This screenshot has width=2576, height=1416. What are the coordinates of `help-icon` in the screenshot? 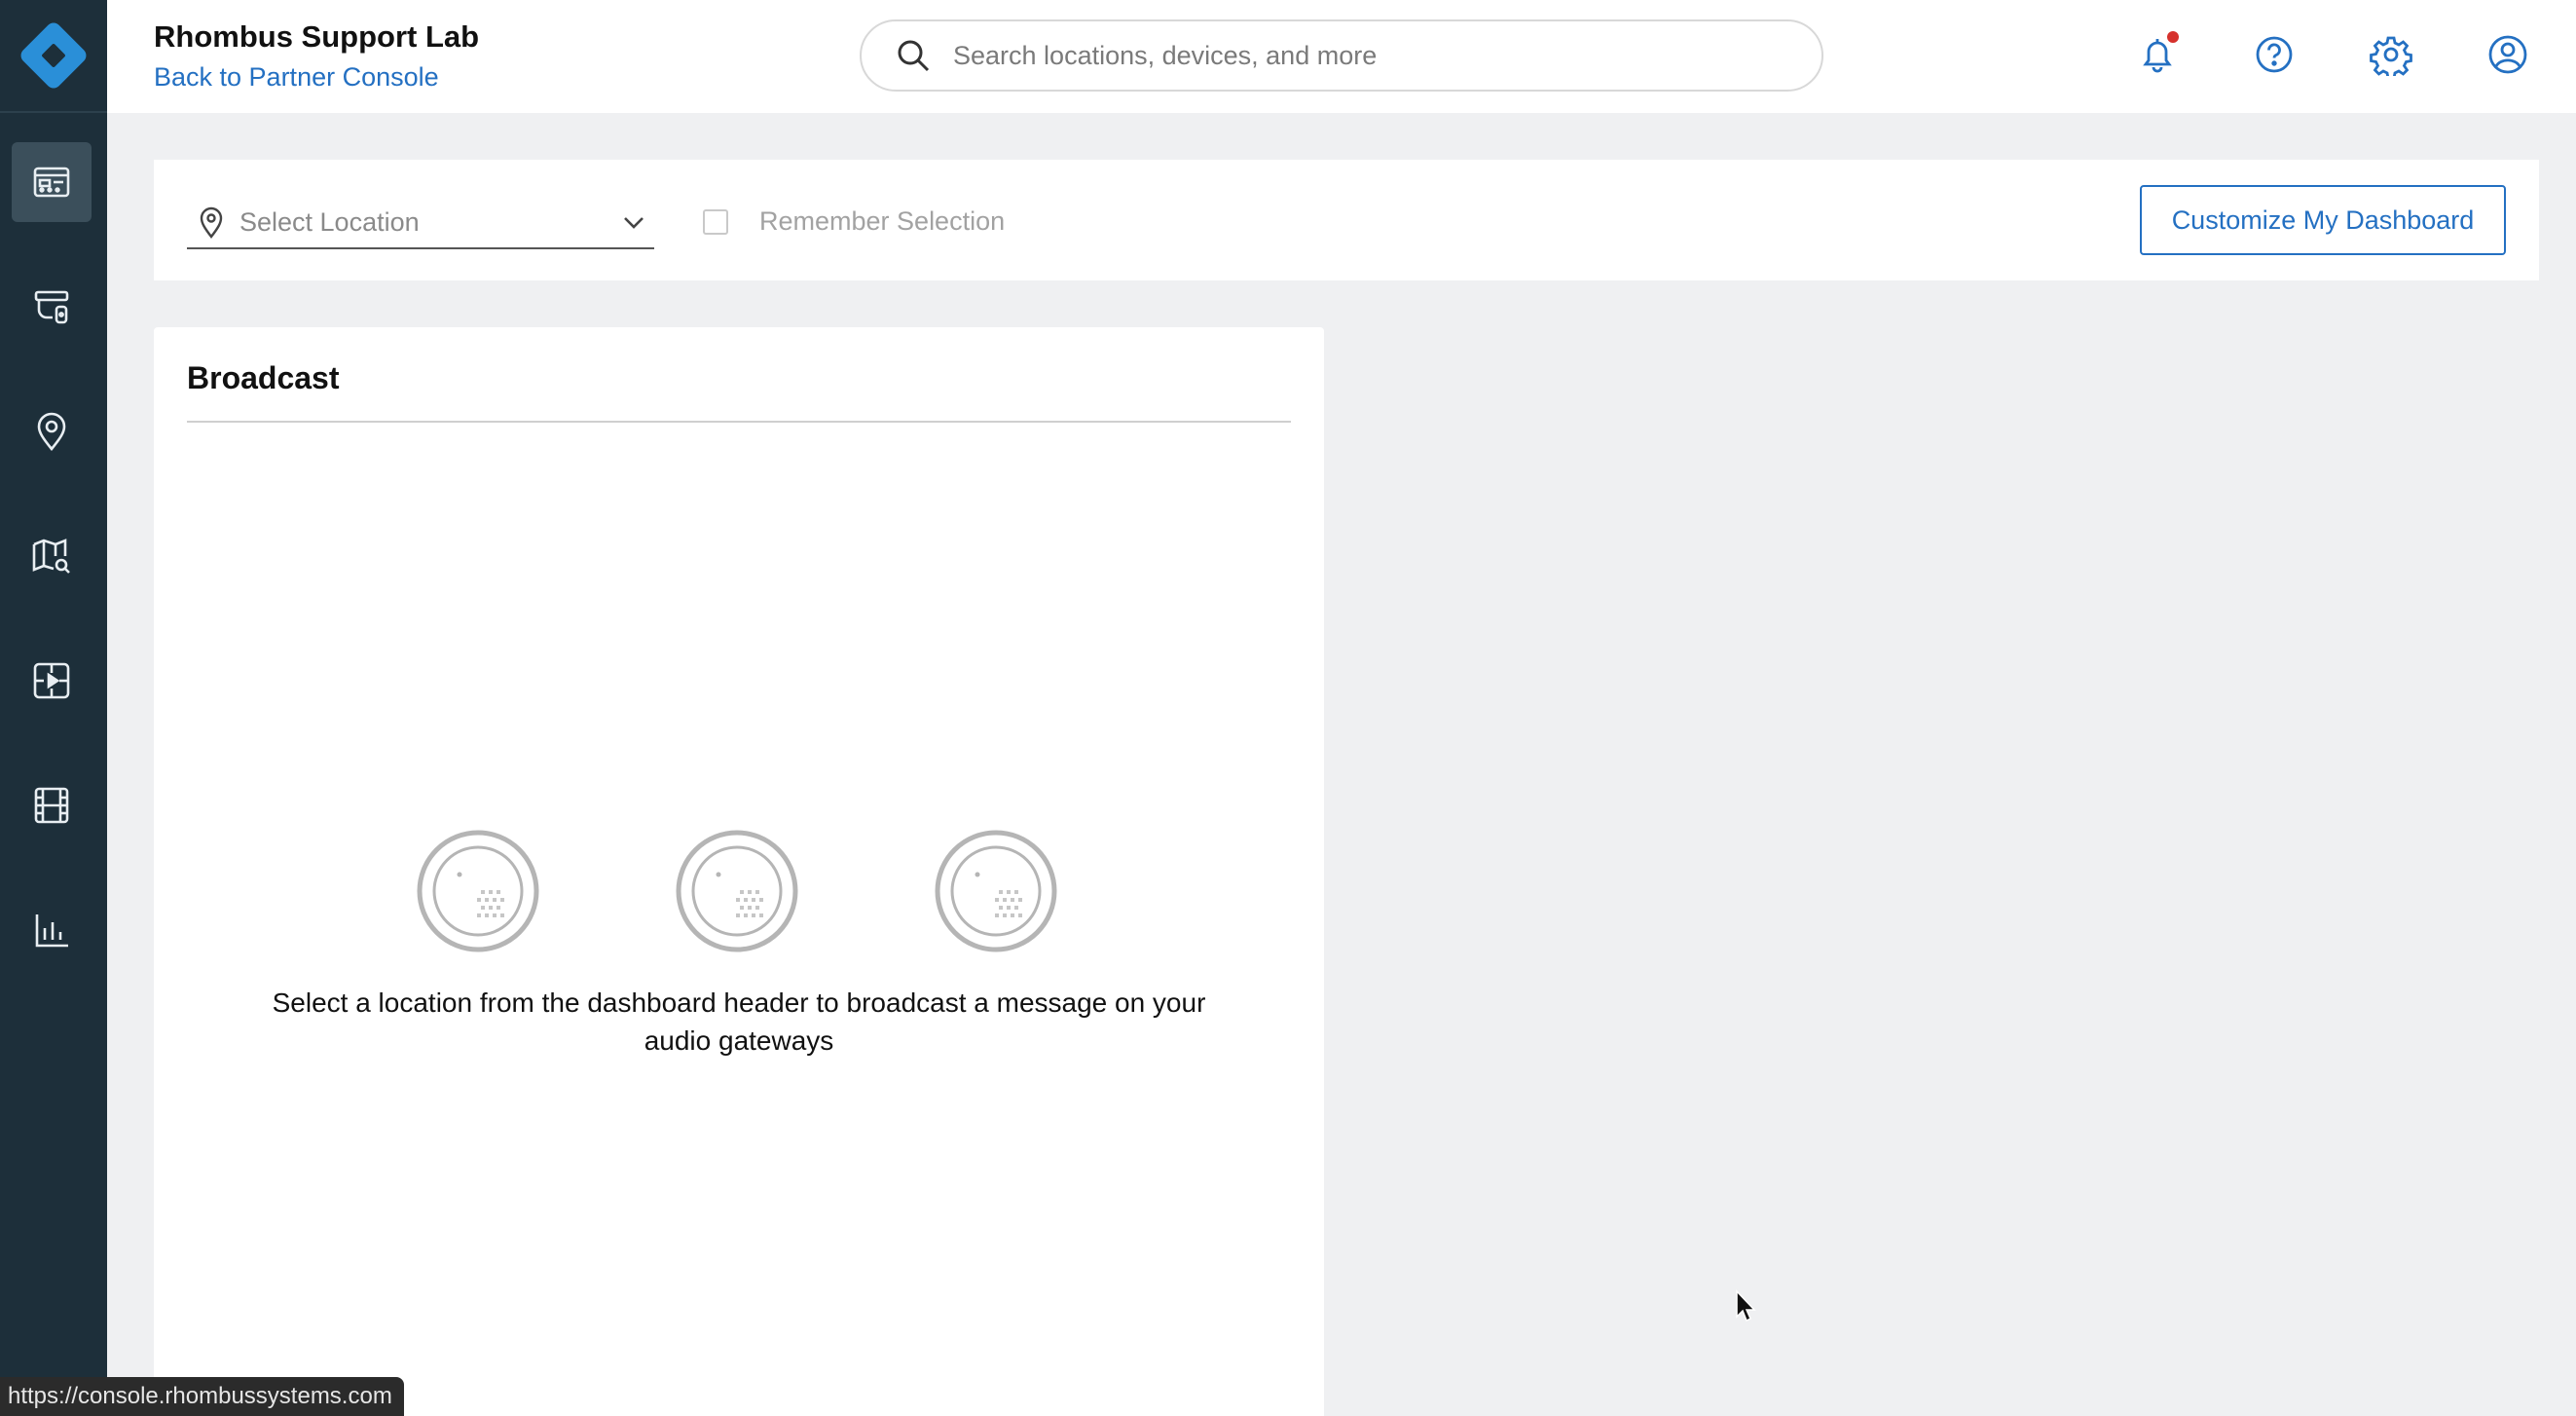 It's located at (2274, 54).